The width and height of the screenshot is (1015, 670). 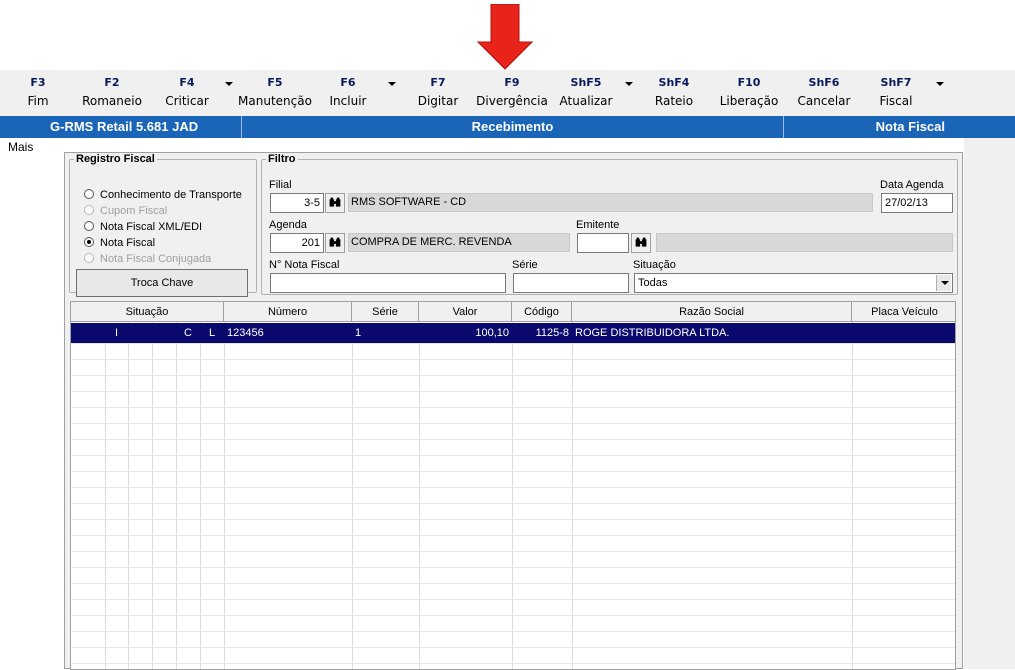 What do you see at coordinates (229, 84) in the screenshot?
I see `criticar-dropdown-icon` at bounding box center [229, 84].